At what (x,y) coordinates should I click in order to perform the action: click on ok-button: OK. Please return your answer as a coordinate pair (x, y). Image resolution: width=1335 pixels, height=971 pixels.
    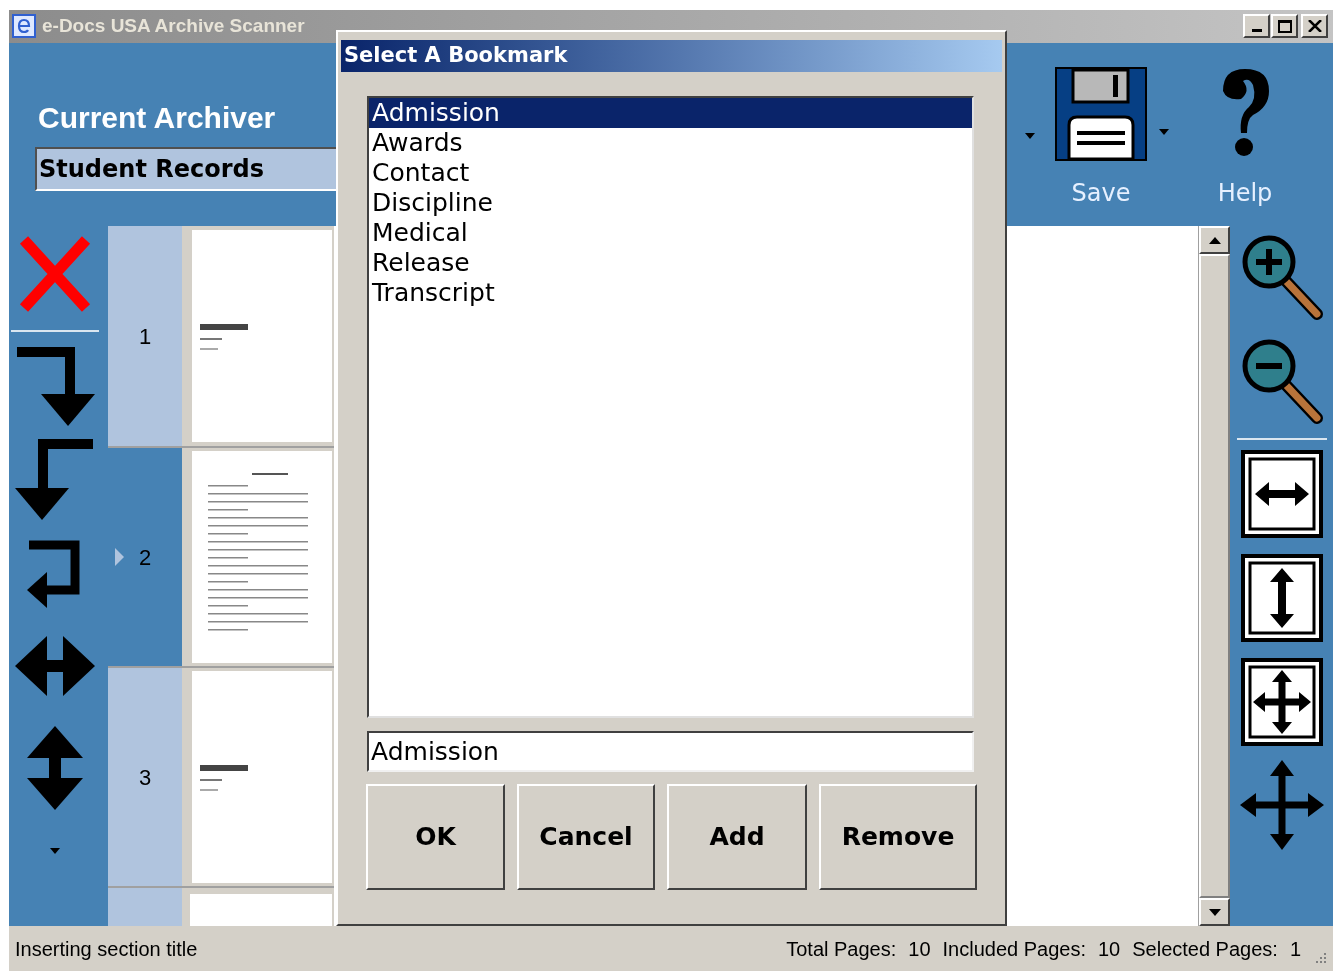
    Looking at the image, I should click on (435, 837).